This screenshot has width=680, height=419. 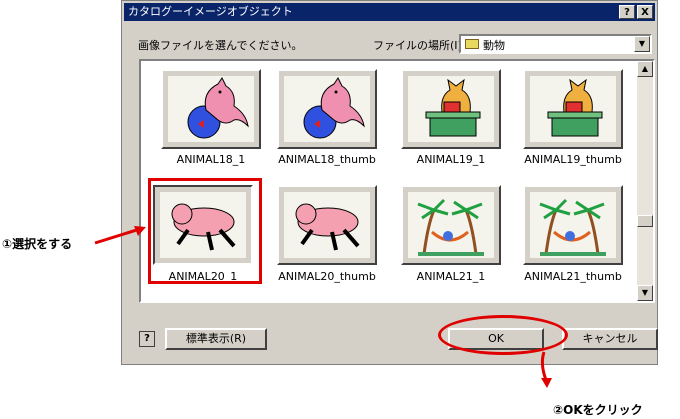 What do you see at coordinates (598, 410) in the screenshot?
I see `step2-annotation: ②OKをクリック` at bounding box center [598, 410].